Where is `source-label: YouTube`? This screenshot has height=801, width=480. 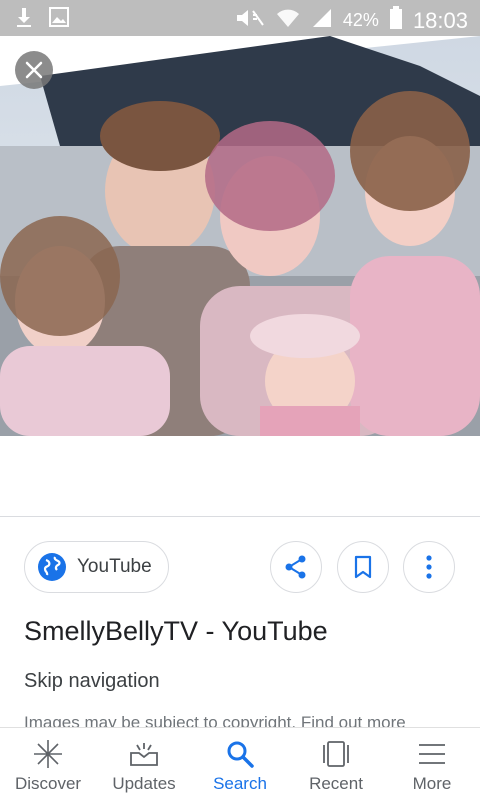
source-label: YouTube is located at coordinates (114, 566).